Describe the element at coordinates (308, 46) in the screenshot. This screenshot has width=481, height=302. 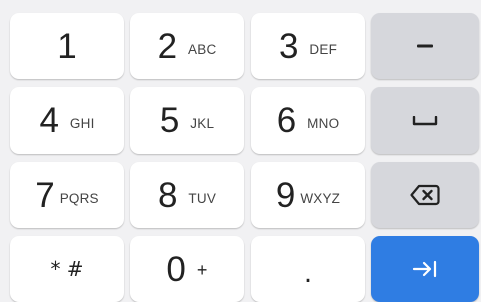
I see `key-3: 3 DEF` at that location.